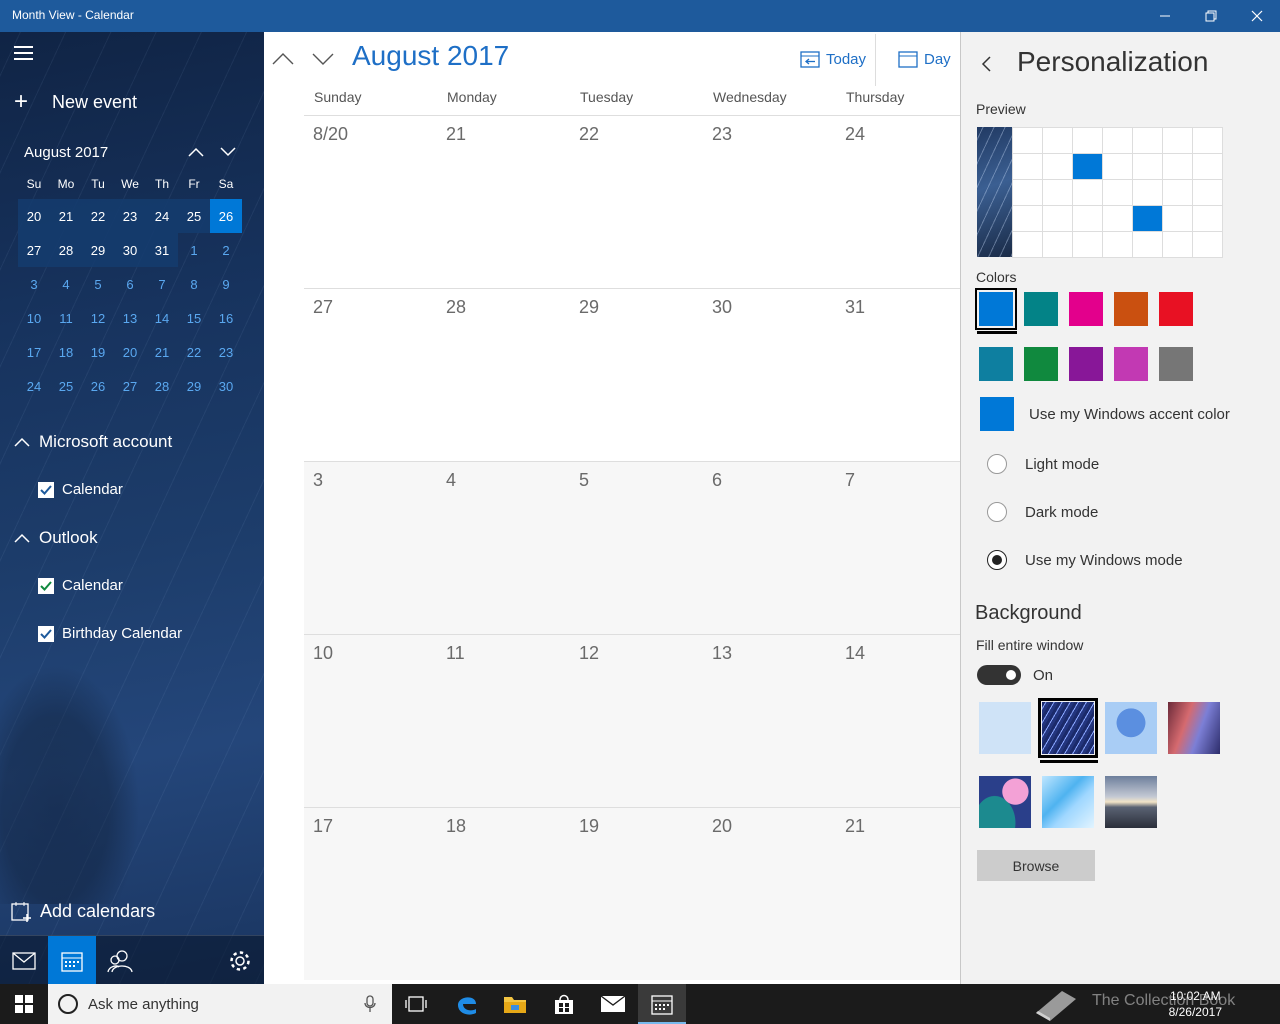 The height and width of the screenshot is (1024, 1280). What do you see at coordinates (194, 318) in the screenshot?
I see `mini-calendar-day: 15` at bounding box center [194, 318].